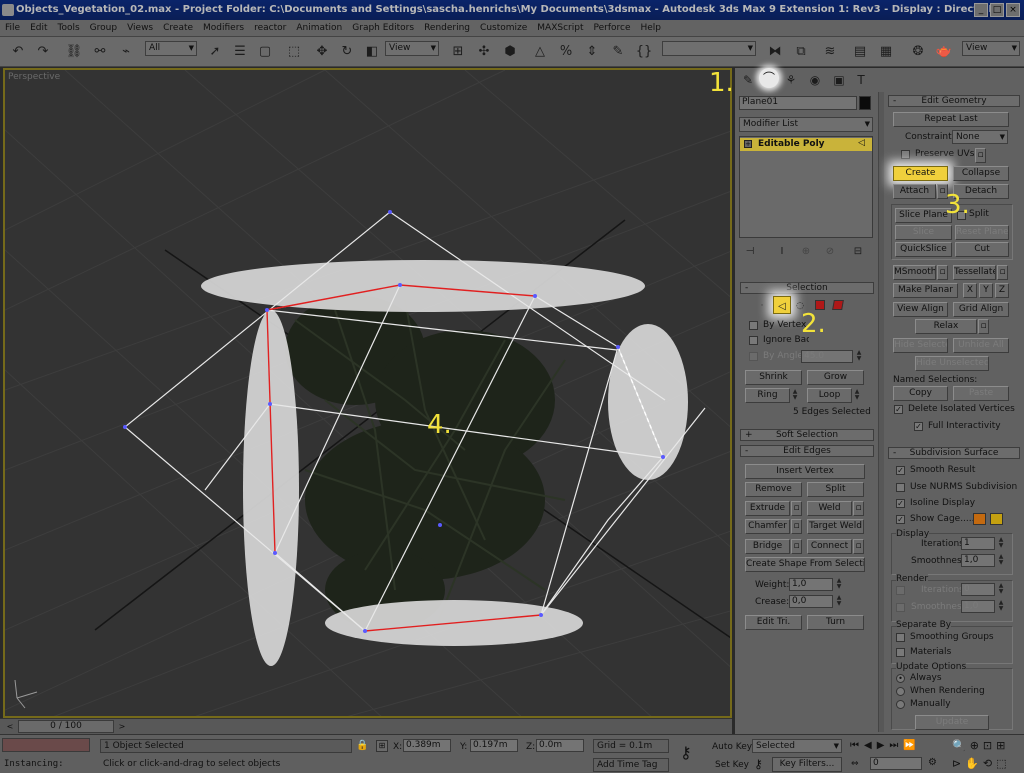 The width and height of the screenshot is (1024, 773). I want to click on spinner-snap-icon: ⇕, so click(592, 52).